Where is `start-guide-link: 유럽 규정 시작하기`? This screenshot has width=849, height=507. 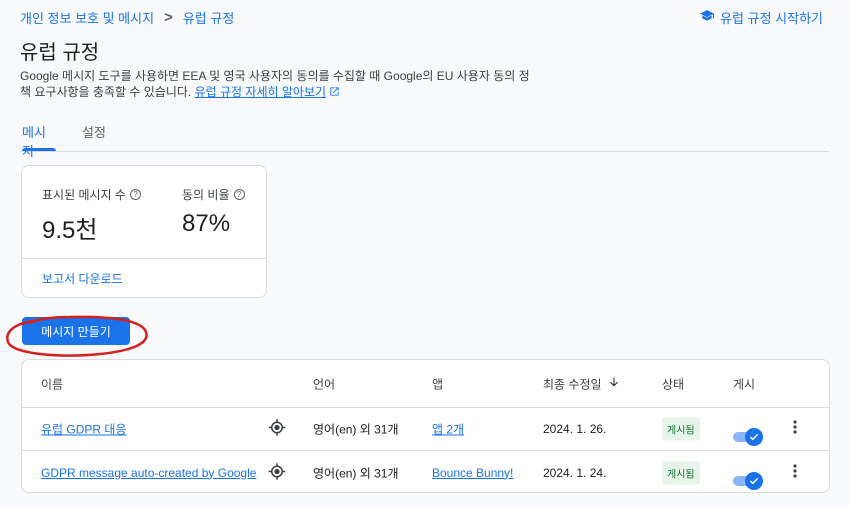 start-guide-link: 유럽 규정 시작하기 is located at coordinates (761, 17).